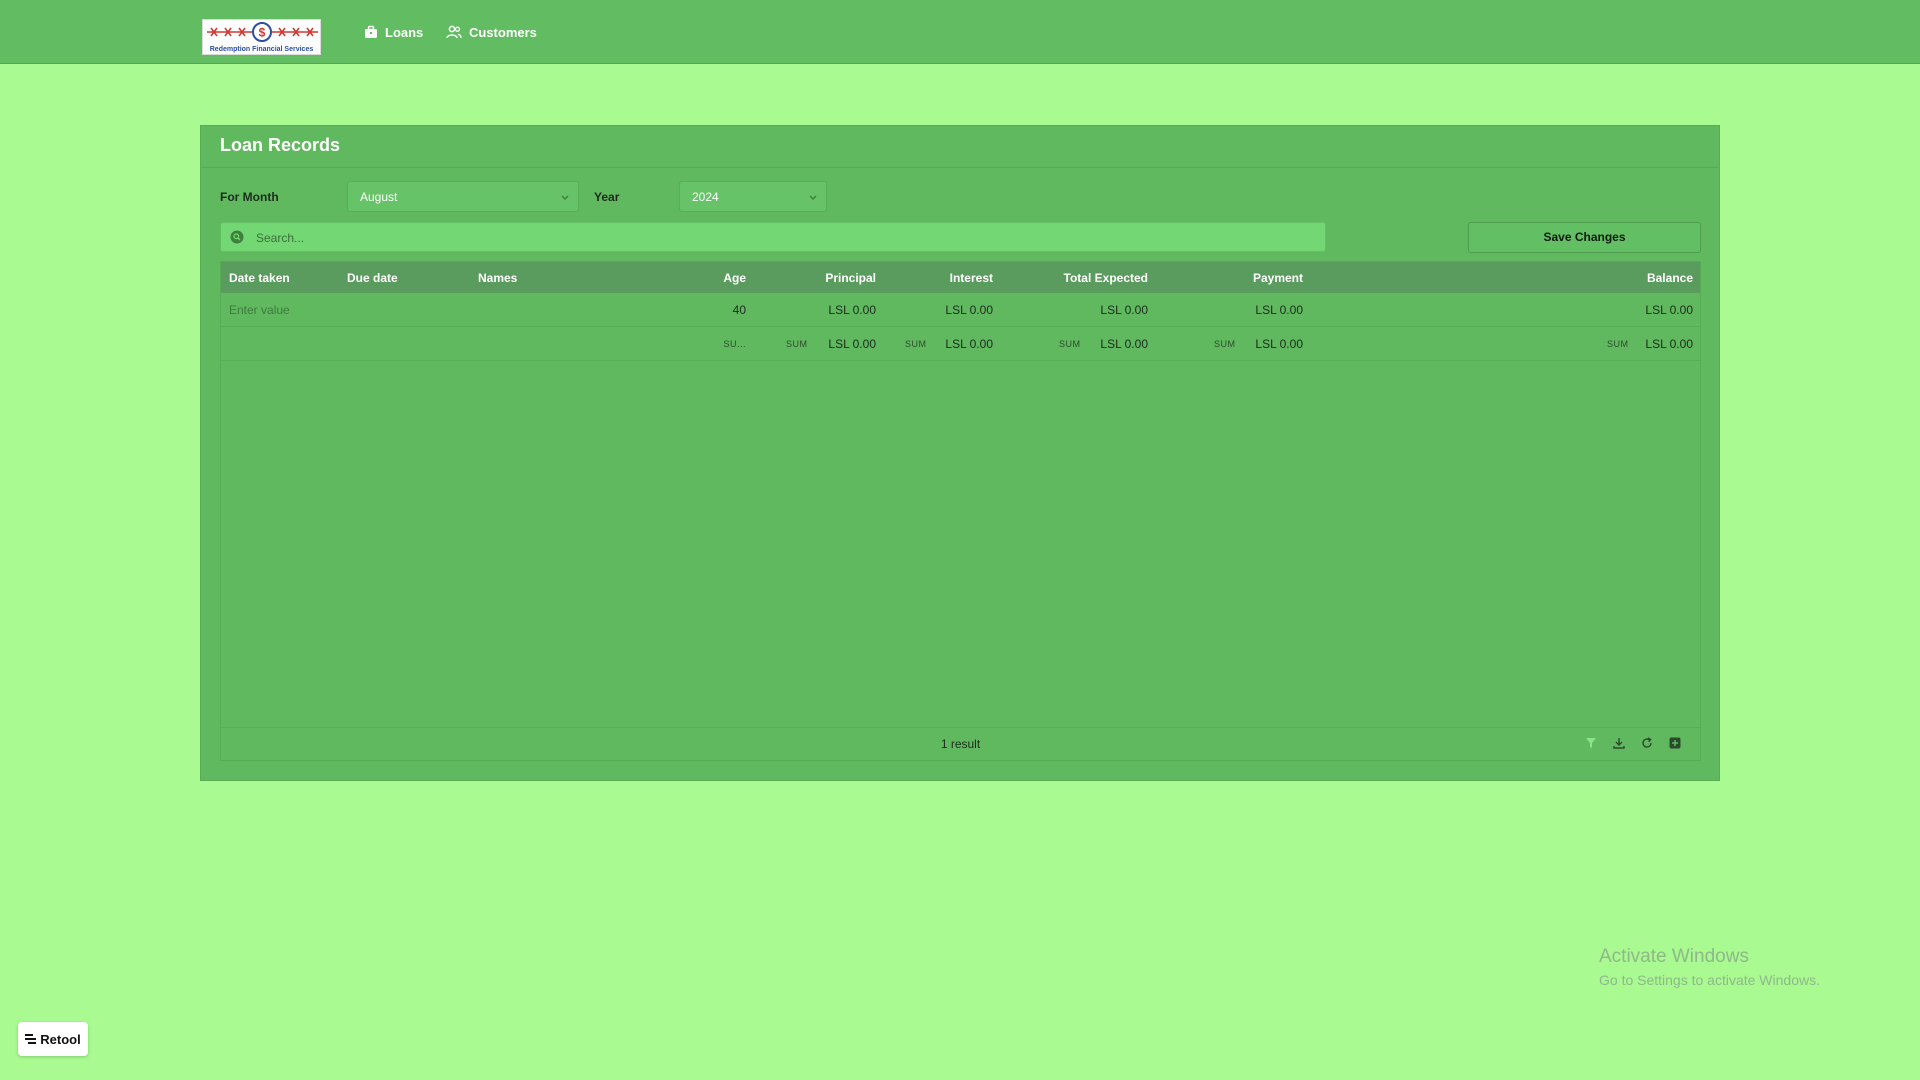 The height and width of the screenshot is (1080, 1920). What do you see at coordinates (404, 32) in the screenshot?
I see `nav-loans-label: Loans` at bounding box center [404, 32].